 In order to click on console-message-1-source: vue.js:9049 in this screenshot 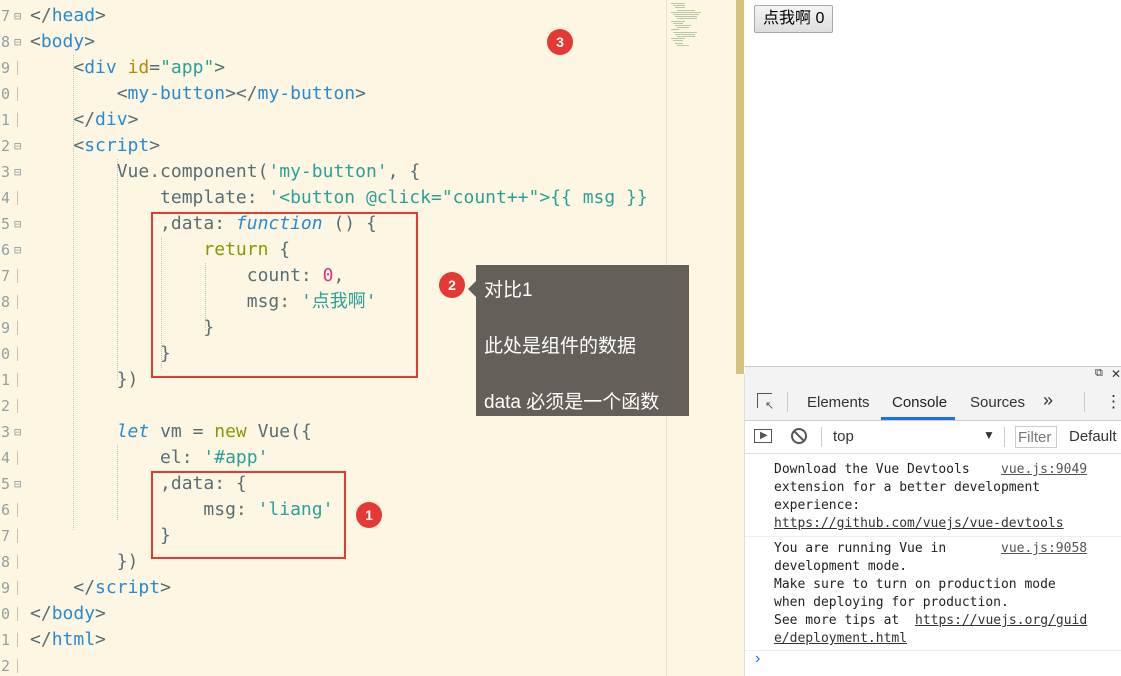, I will do `click(1044, 470)`.